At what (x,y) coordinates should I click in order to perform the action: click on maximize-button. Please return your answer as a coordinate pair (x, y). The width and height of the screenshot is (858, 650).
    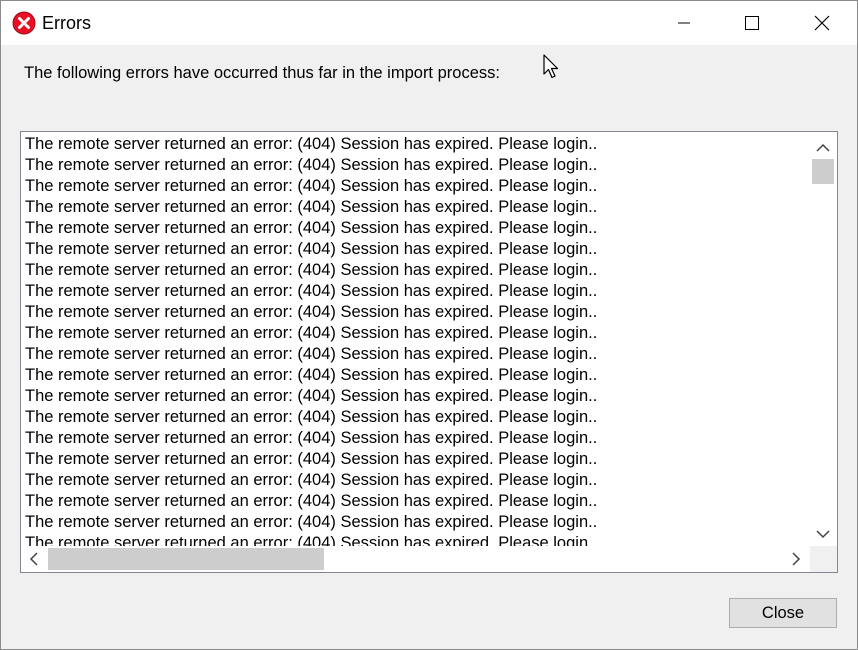
    Looking at the image, I should click on (752, 23).